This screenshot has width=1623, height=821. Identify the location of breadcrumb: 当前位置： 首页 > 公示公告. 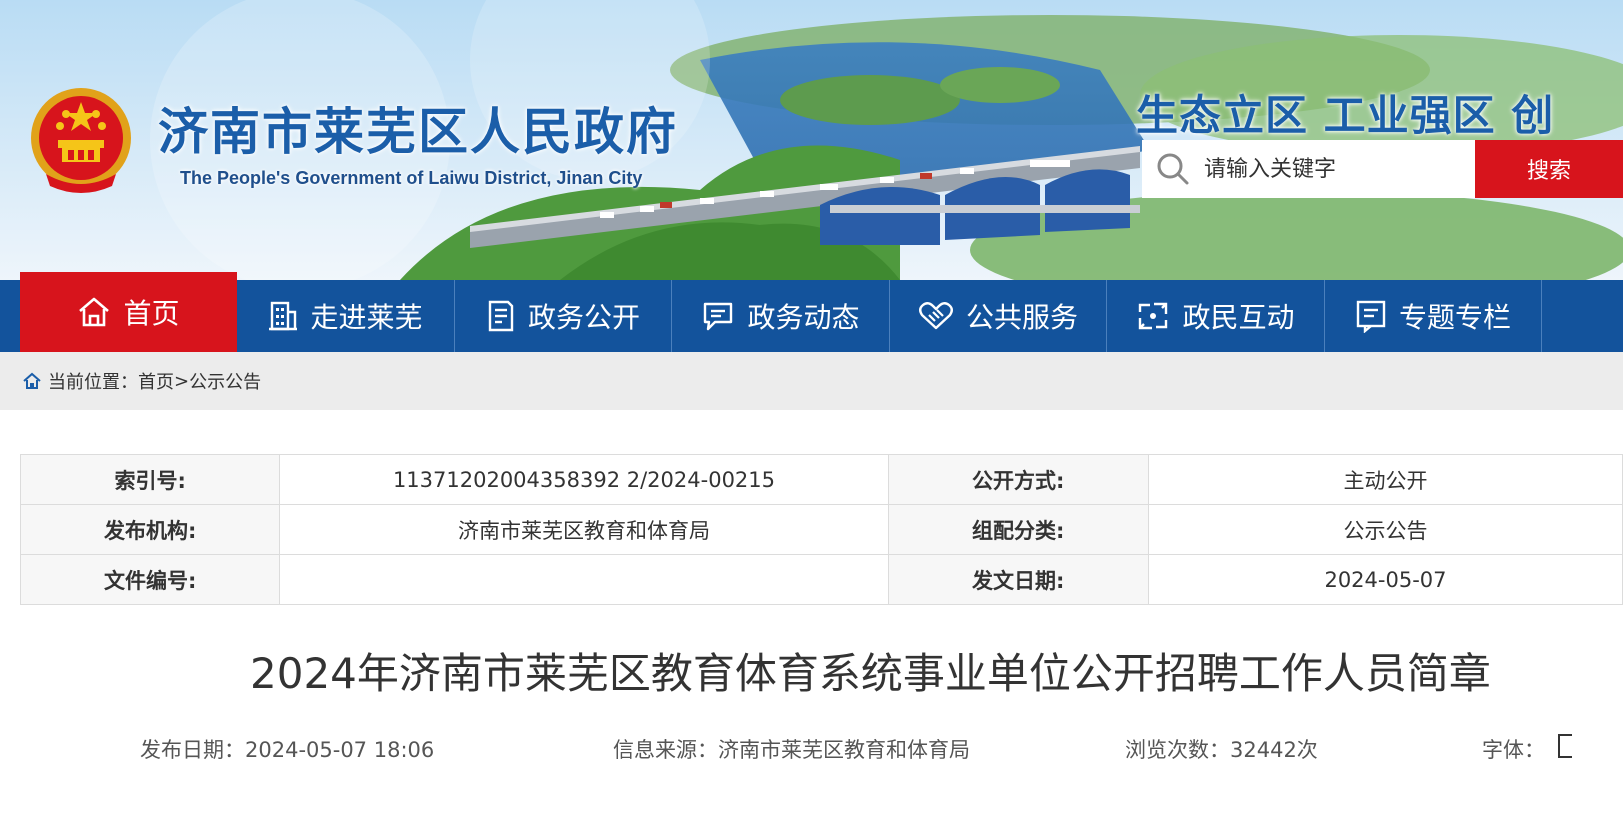
(141, 381).